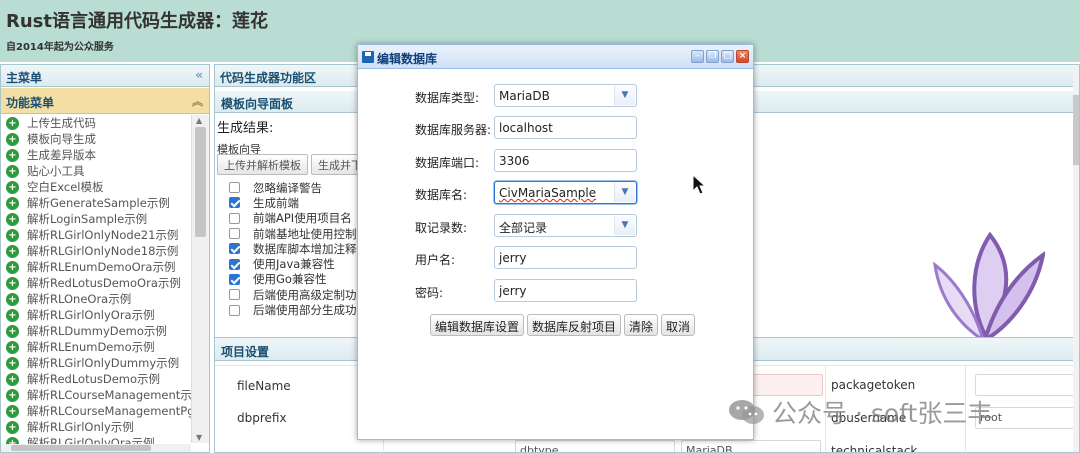  Describe the element at coordinates (574, 325) in the screenshot. I see `reflect-db-project-button: 数据库反射项目` at that location.